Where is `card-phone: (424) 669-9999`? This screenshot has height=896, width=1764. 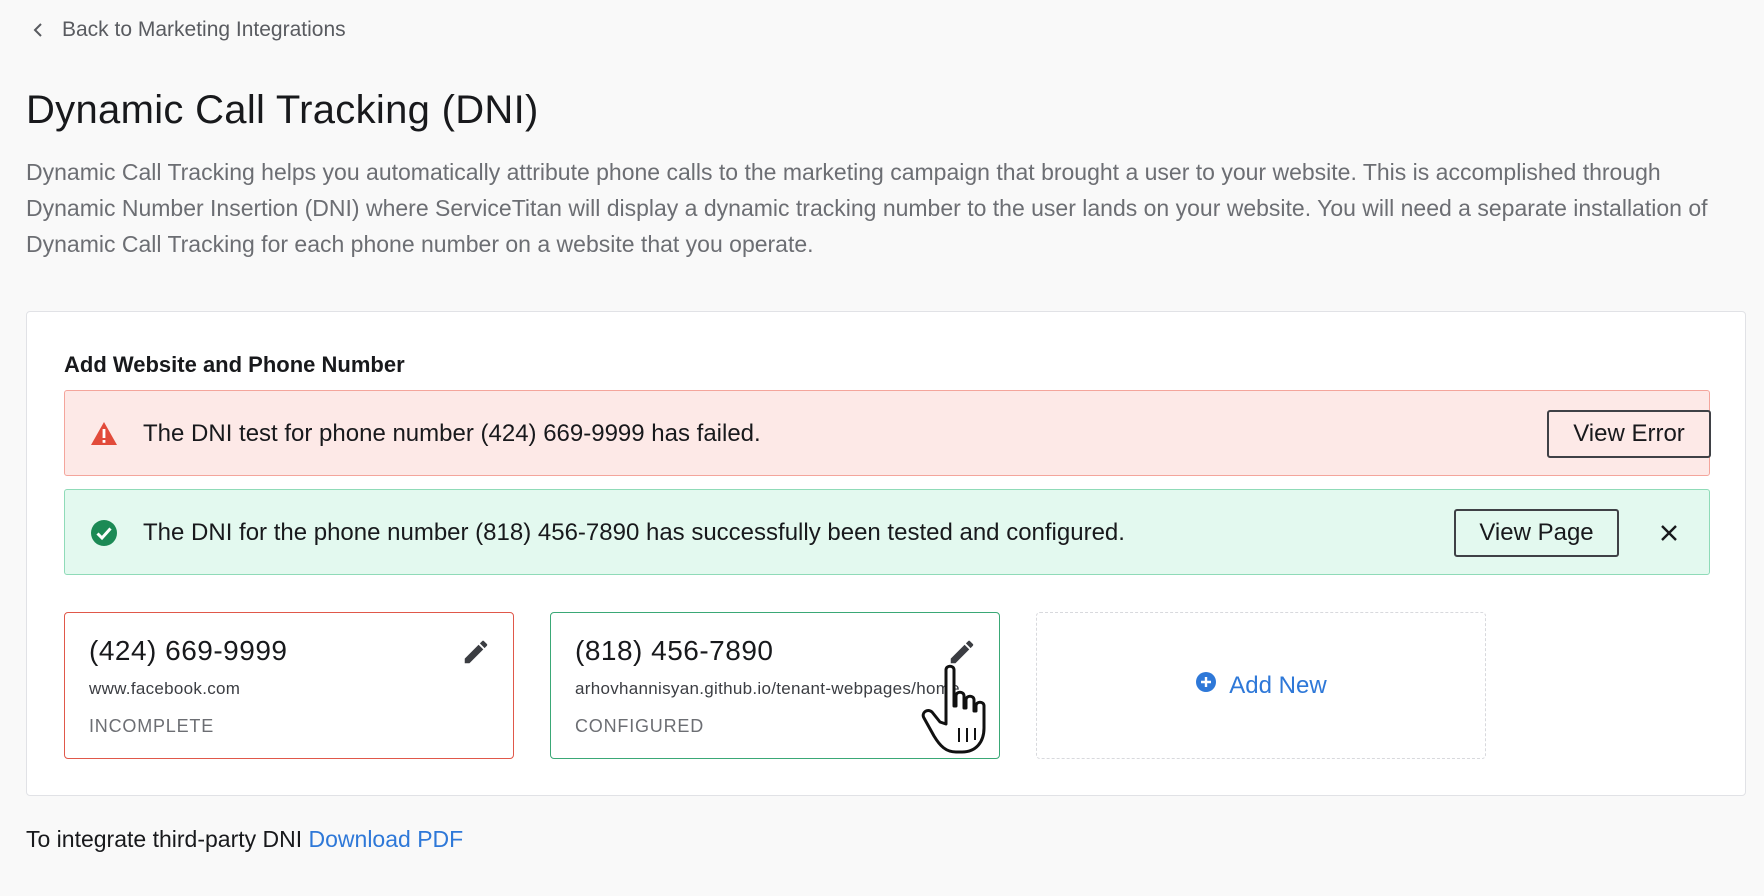 card-phone: (424) 669-9999 is located at coordinates (188, 650).